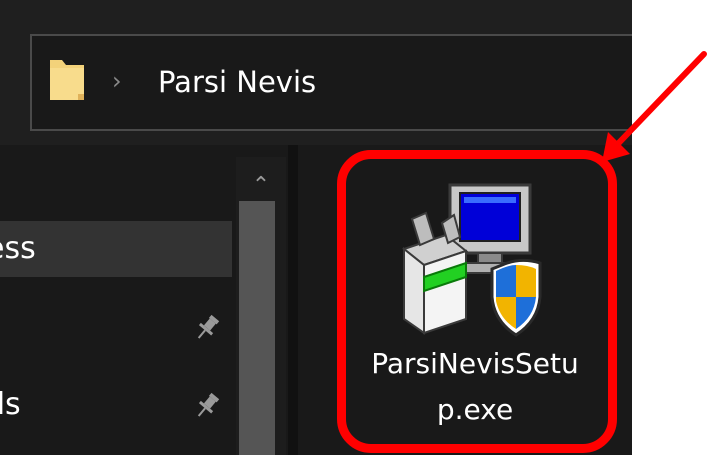 Image resolution: width=707 pixels, height=455 pixels. I want to click on folder-icon, so click(67, 80).